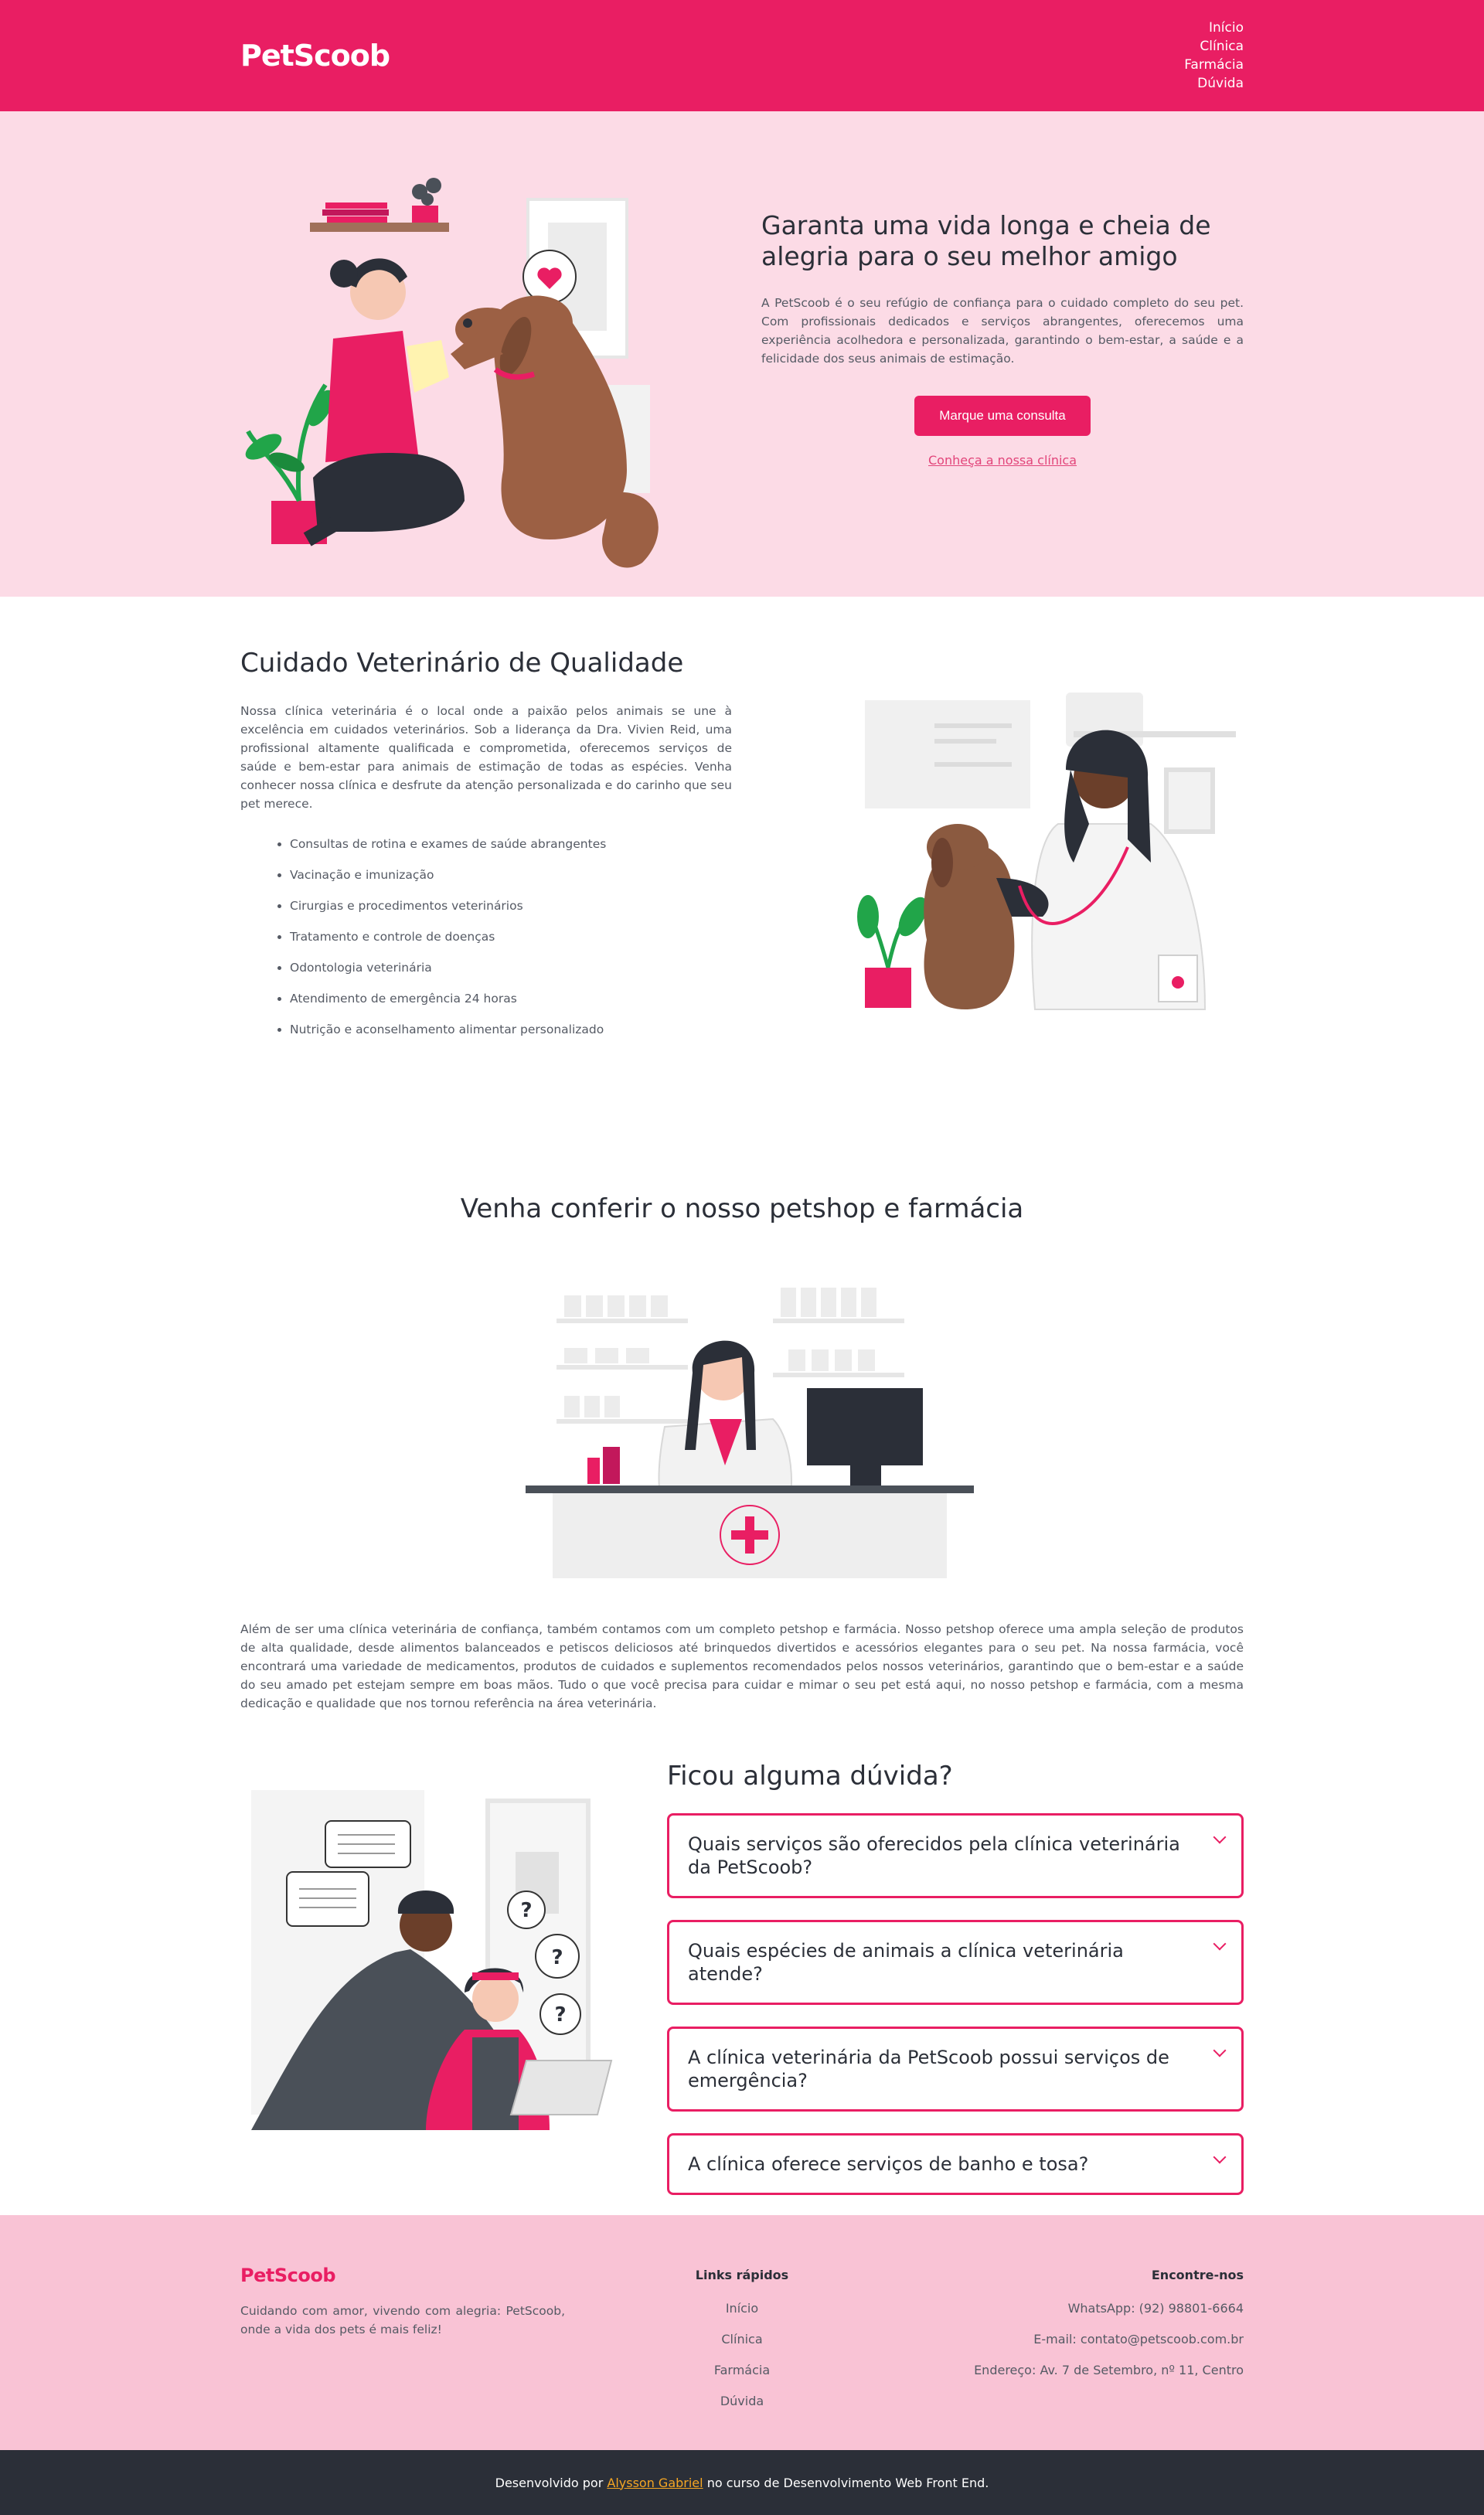  What do you see at coordinates (1226, 28) in the screenshot?
I see `nav-link-inicio: Início` at bounding box center [1226, 28].